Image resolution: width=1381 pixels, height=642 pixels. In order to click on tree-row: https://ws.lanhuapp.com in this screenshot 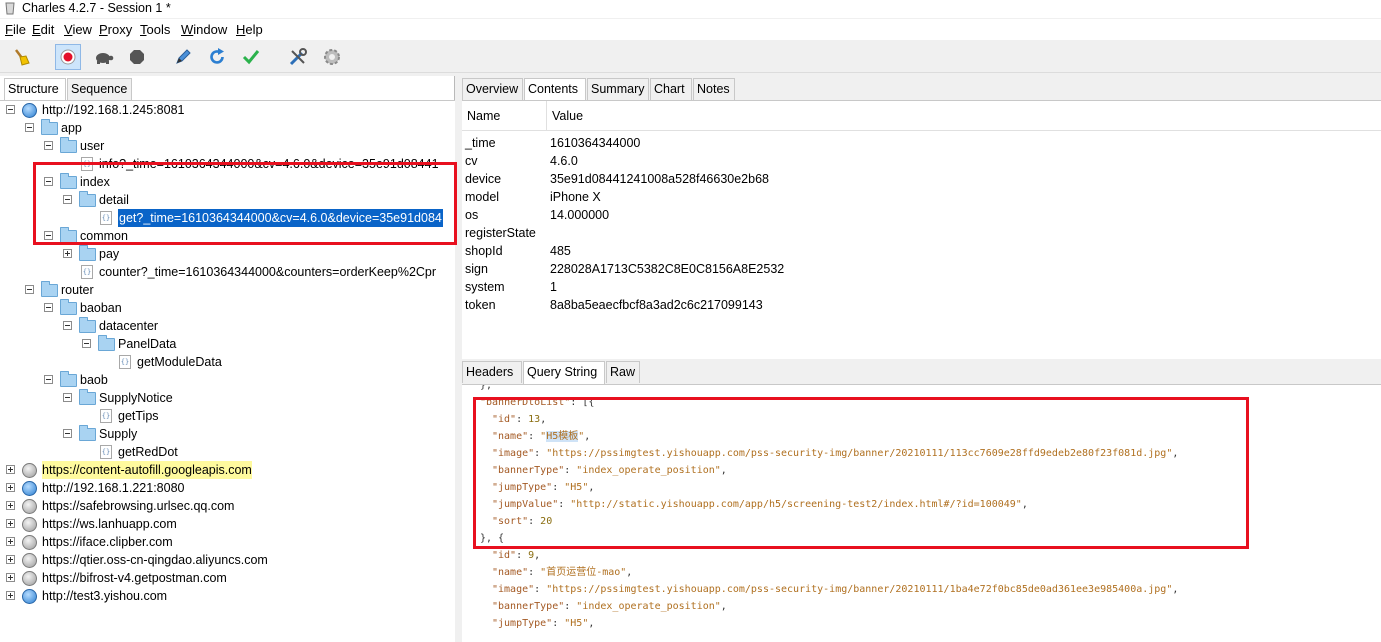, I will do `click(227, 524)`.